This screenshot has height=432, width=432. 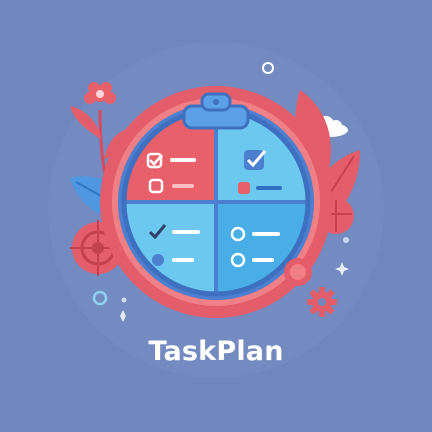 I want to click on checkbox-checked-icon, so click(x=255, y=160).